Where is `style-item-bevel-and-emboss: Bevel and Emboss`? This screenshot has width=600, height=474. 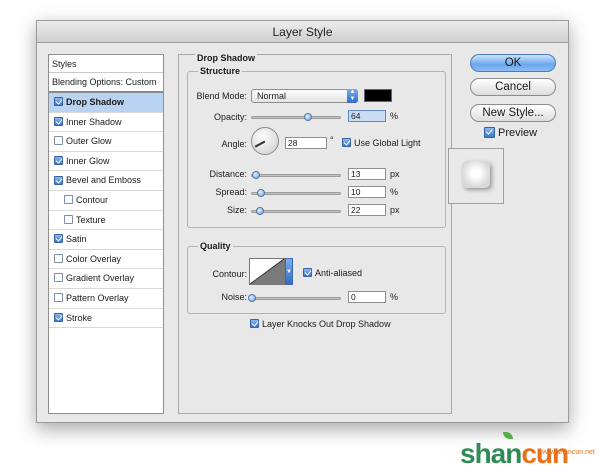
style-item-bevel-and-emboss: Bevel and Emboss is located at coordinates (106, 181).